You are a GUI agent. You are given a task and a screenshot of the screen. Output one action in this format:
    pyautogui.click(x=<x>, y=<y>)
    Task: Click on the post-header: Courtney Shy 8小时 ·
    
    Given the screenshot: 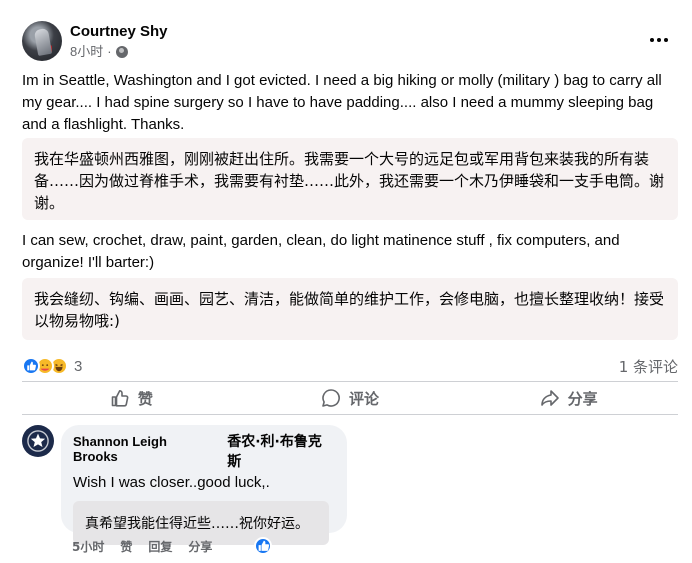 What is the action you would take?
    pyautogui.click(x=95, y=41)
    